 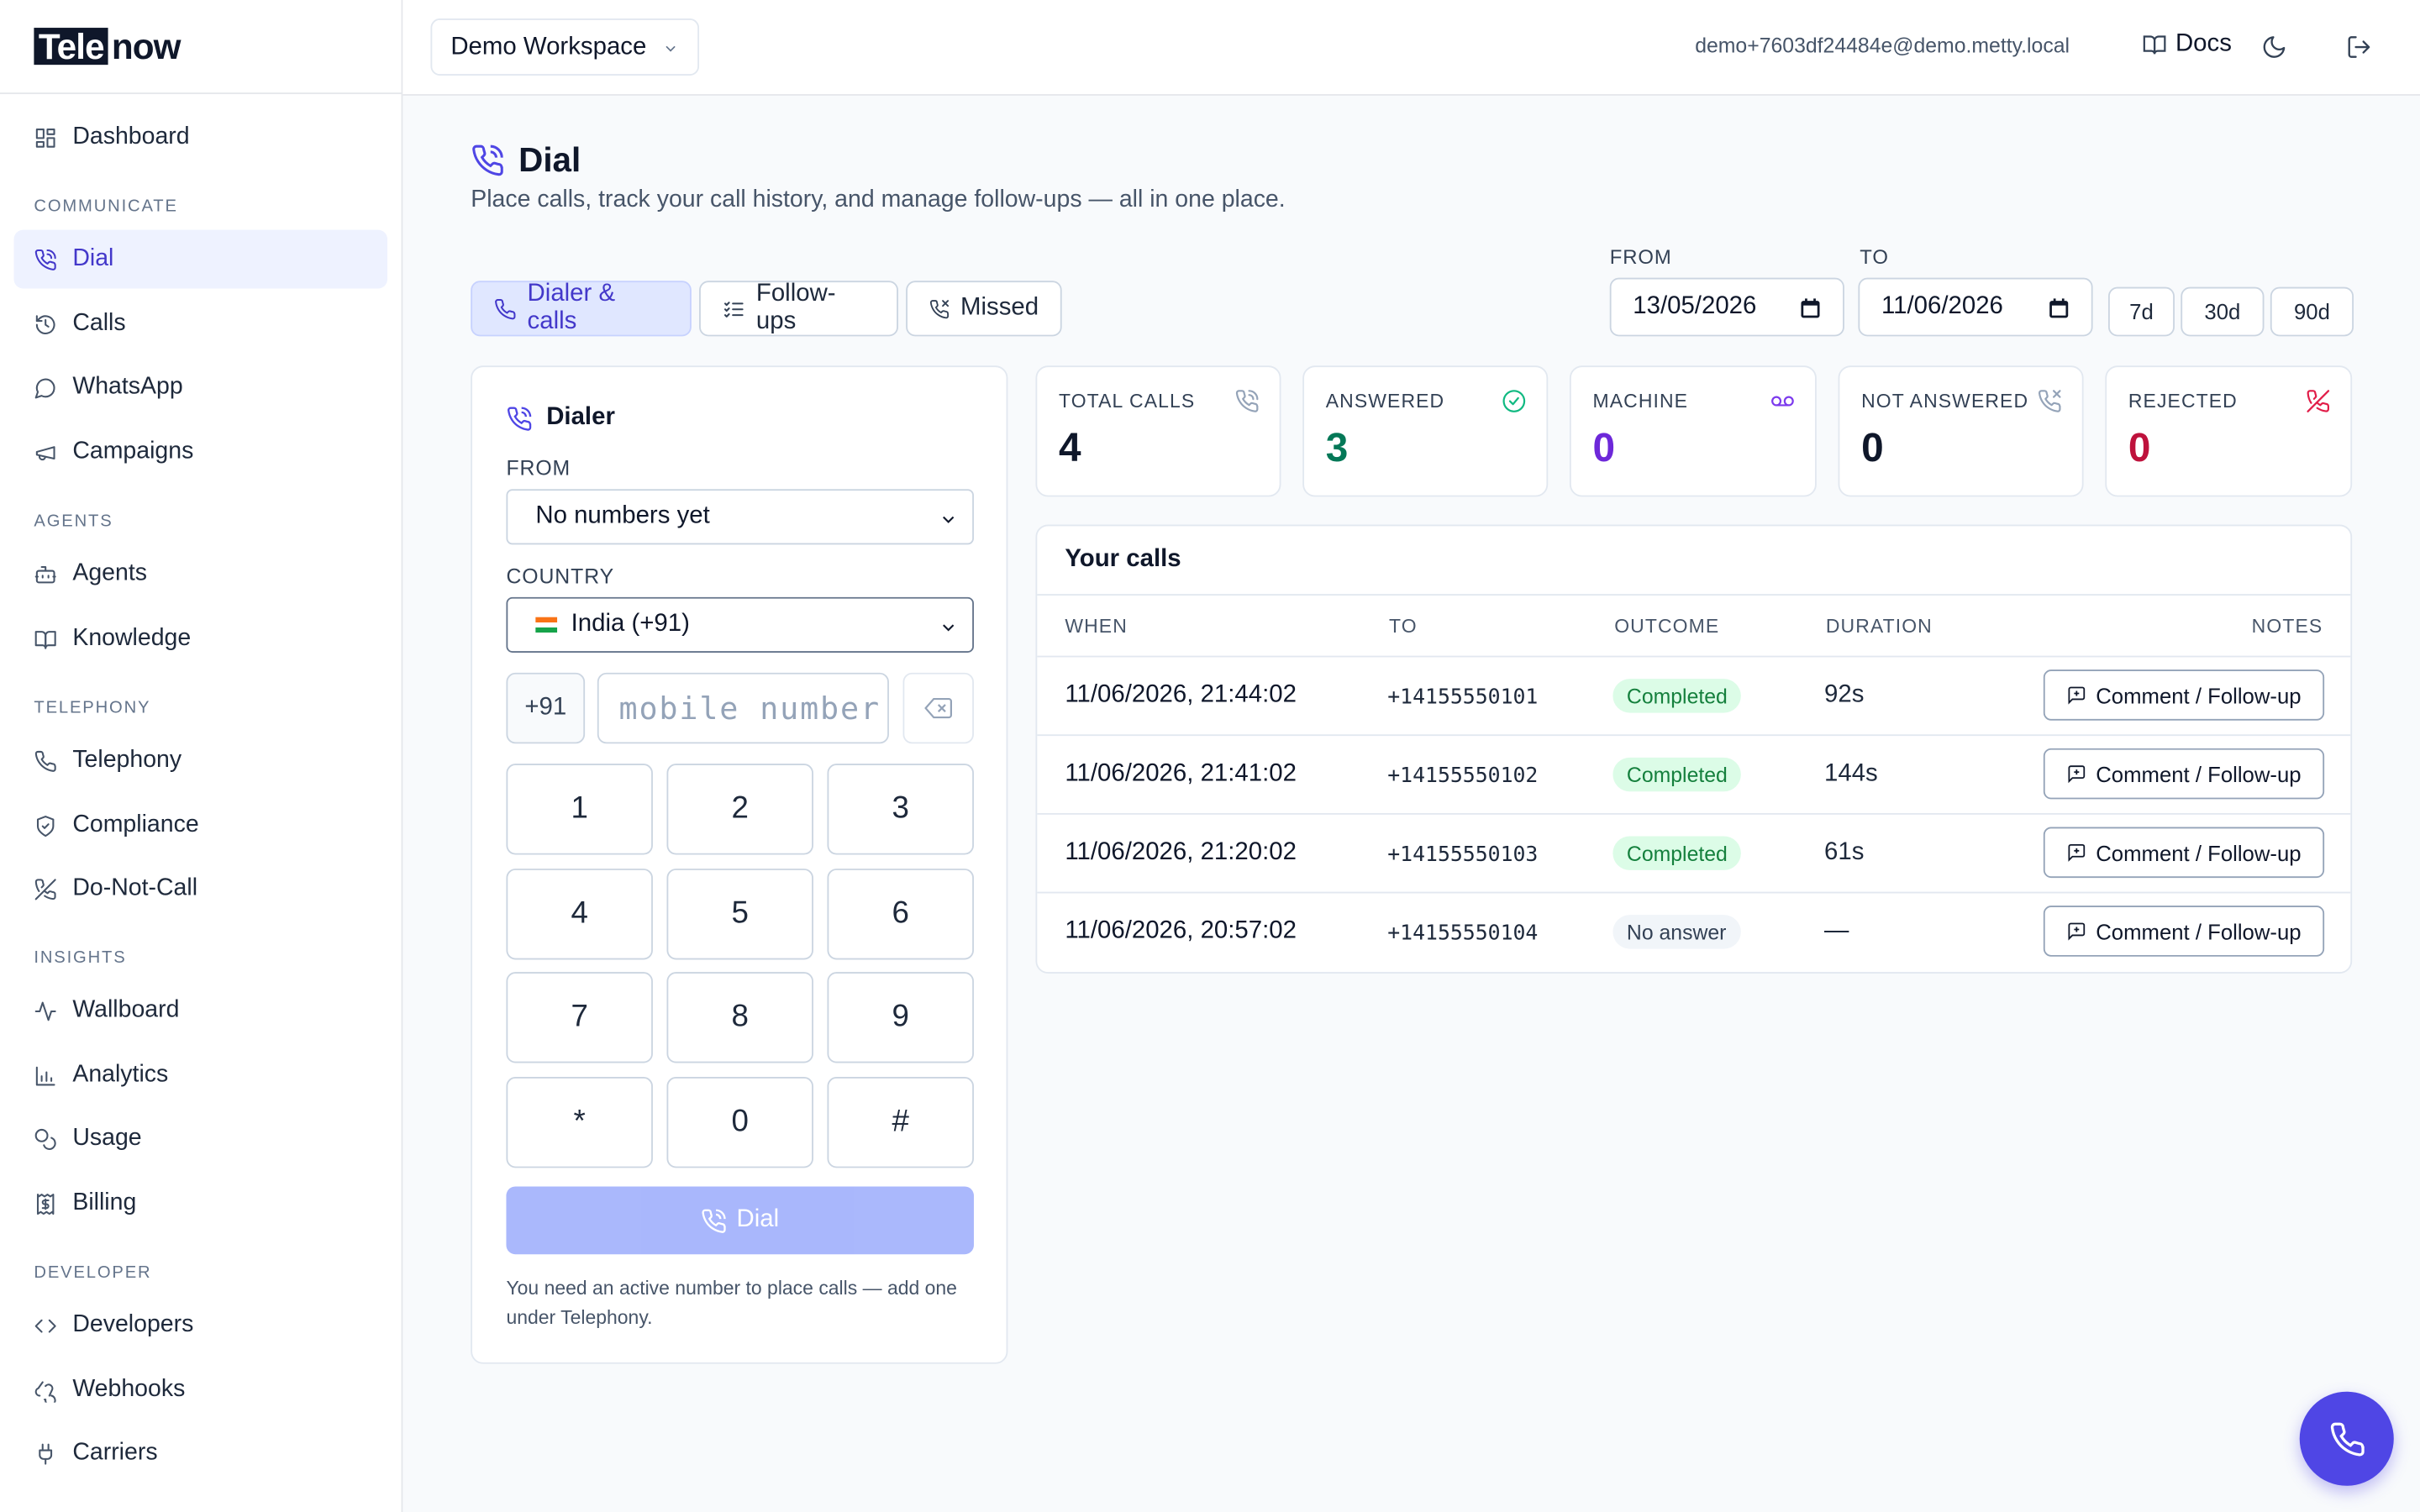 What do you see at coordinates (546, 708) in the screenshot?
I see `country-code-prefix: +91` at bounding box center [546, 708].